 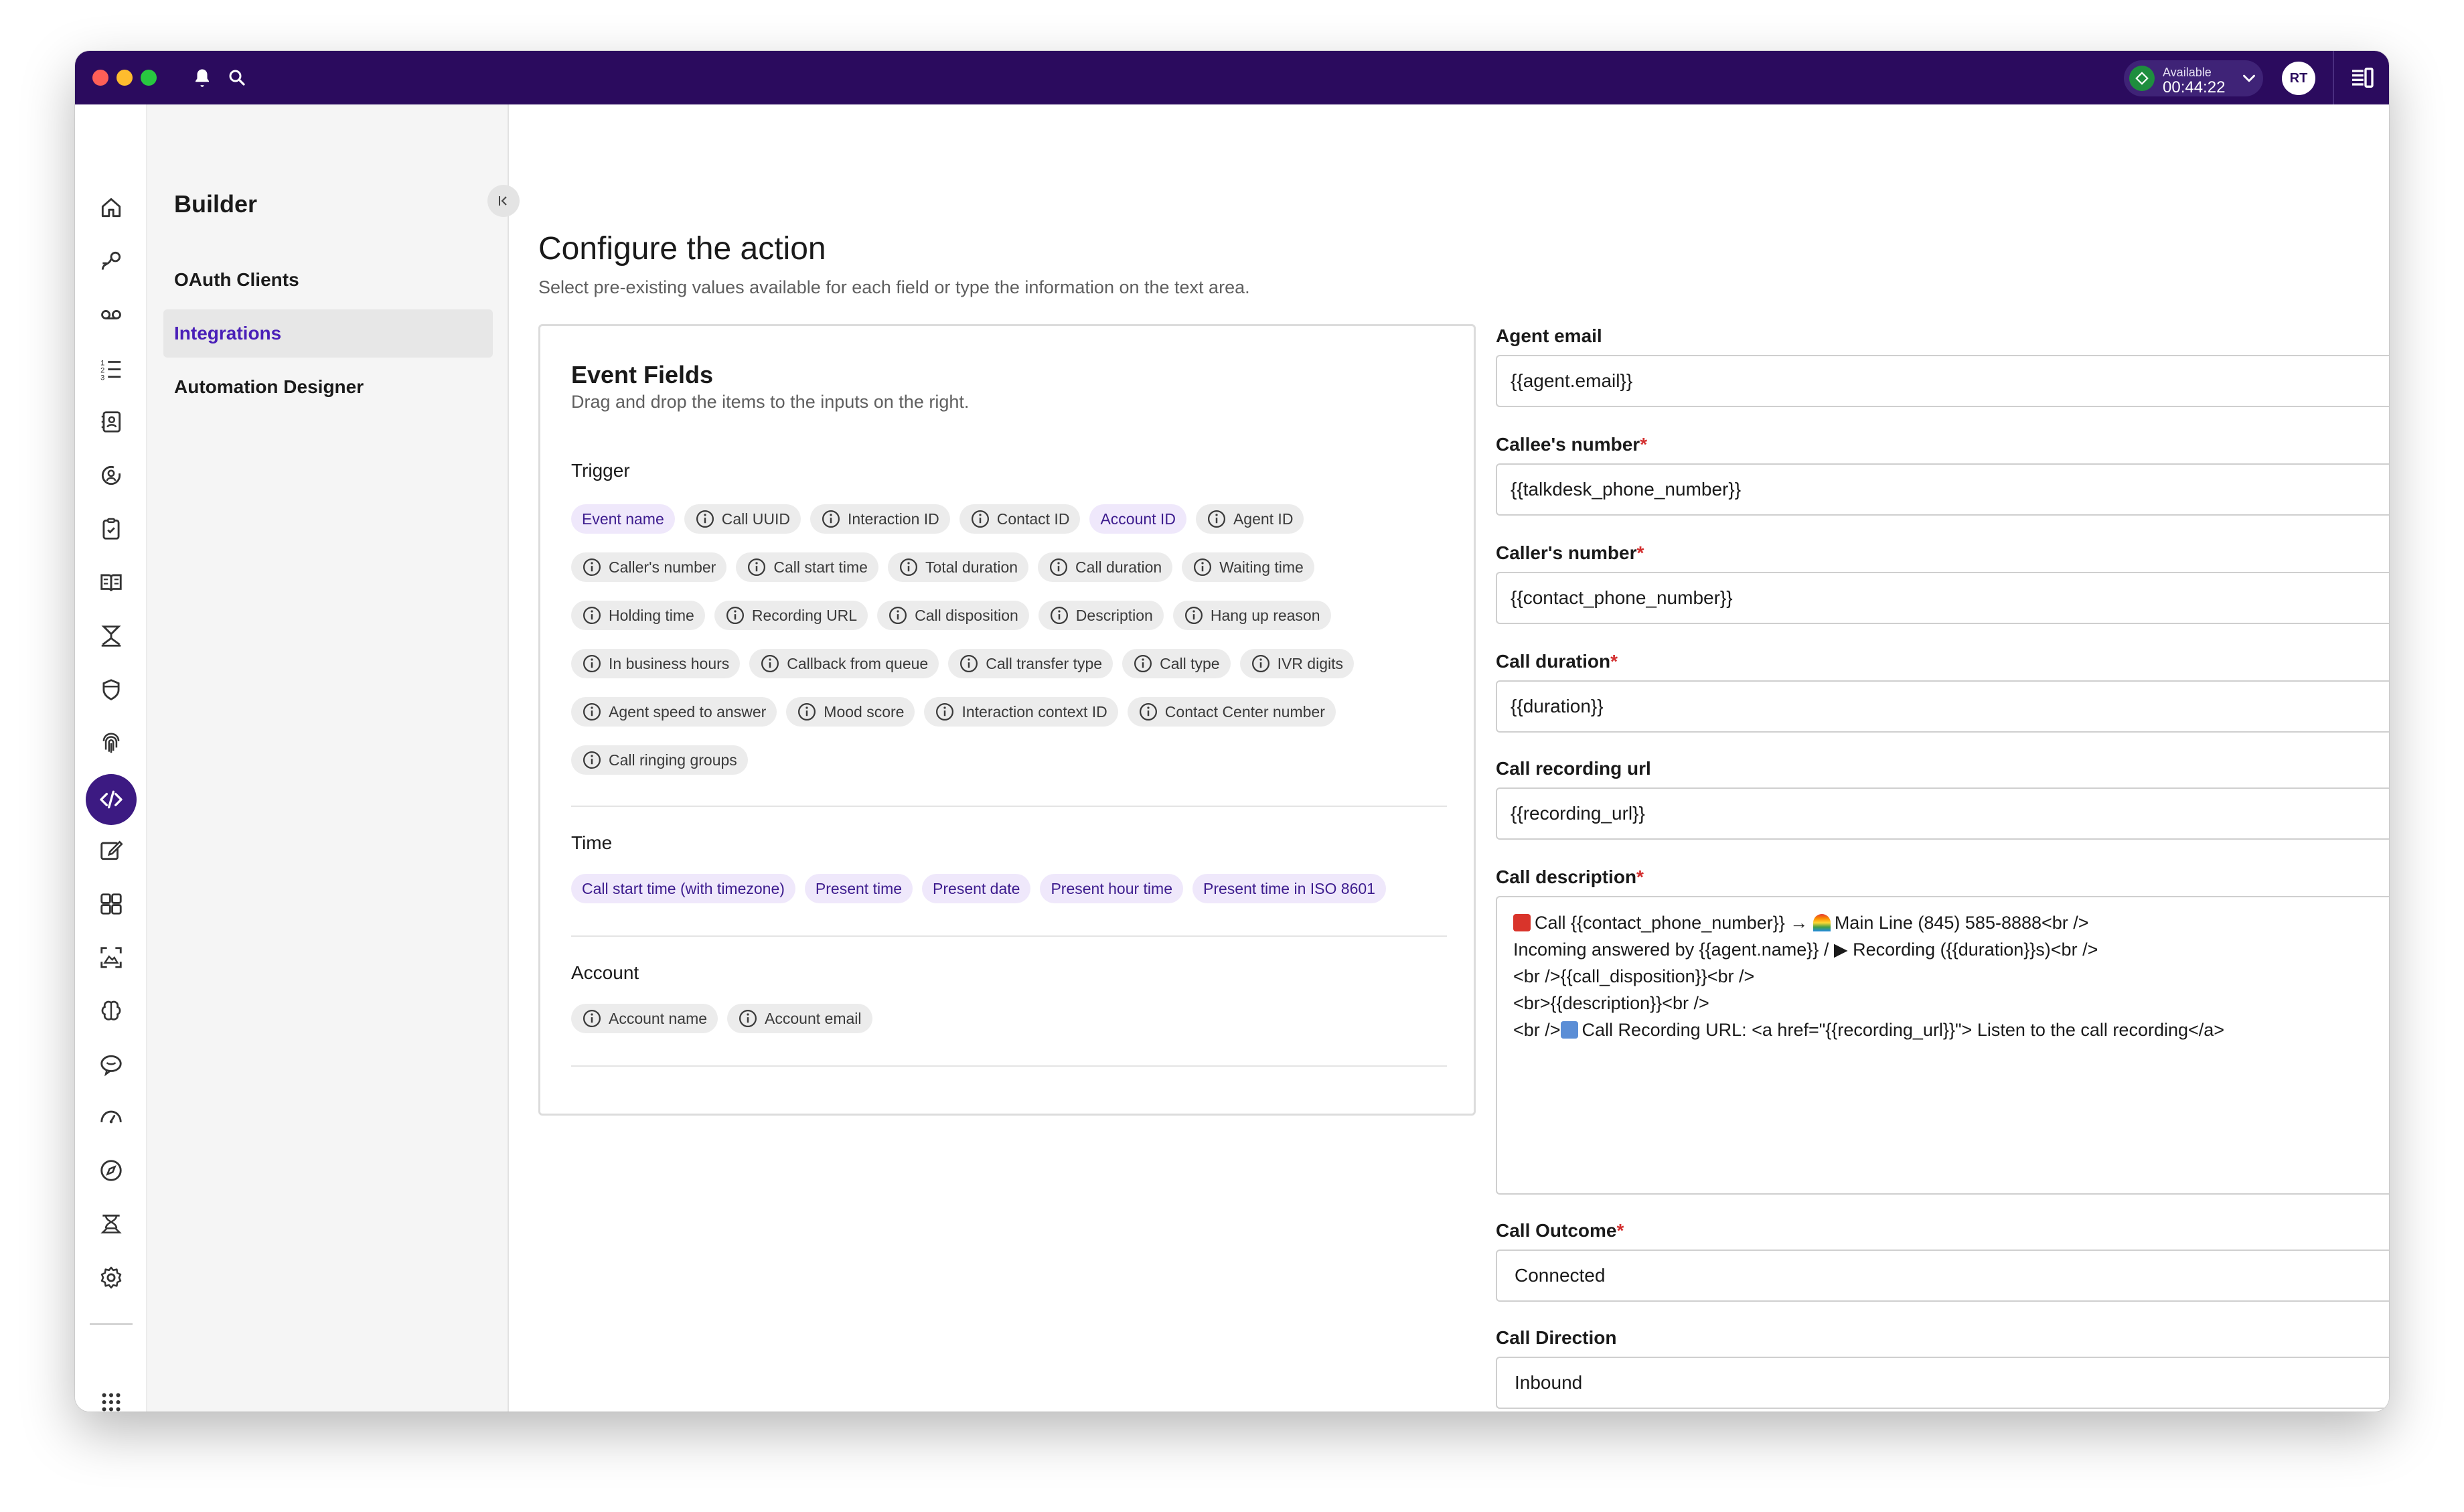 What do you see at coordinates (649, 567) in the screenshot?
I see `field-chip: Caller's number` at bounding box center [649, 567].